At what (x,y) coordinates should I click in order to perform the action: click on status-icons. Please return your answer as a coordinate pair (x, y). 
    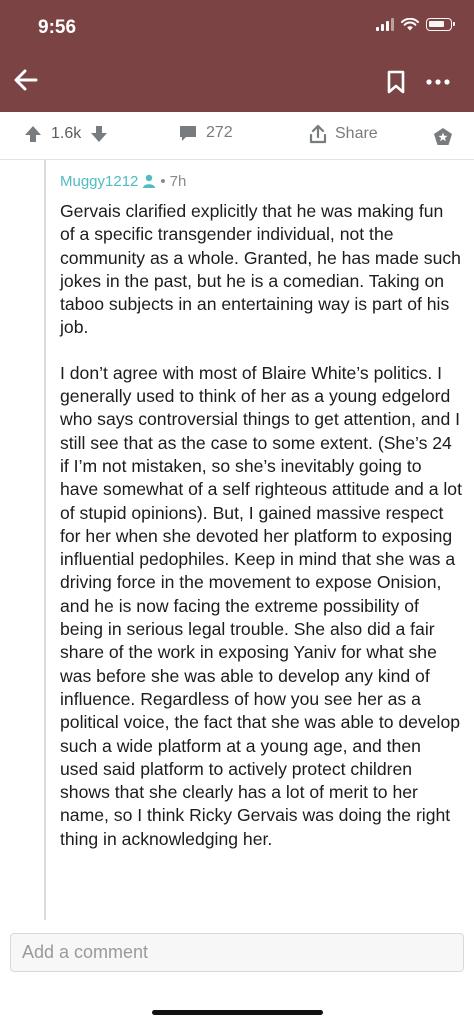
    Looking at the image, I should click on (415, 24).